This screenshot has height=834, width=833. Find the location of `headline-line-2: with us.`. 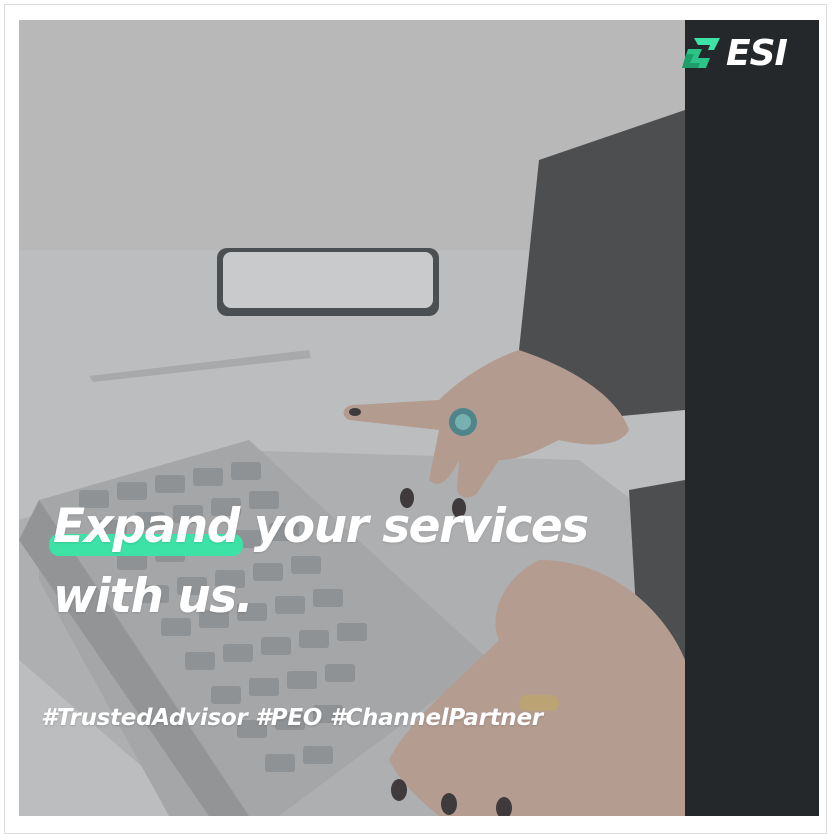

headline-line-2: with us. is located at coordinates (153, 596).